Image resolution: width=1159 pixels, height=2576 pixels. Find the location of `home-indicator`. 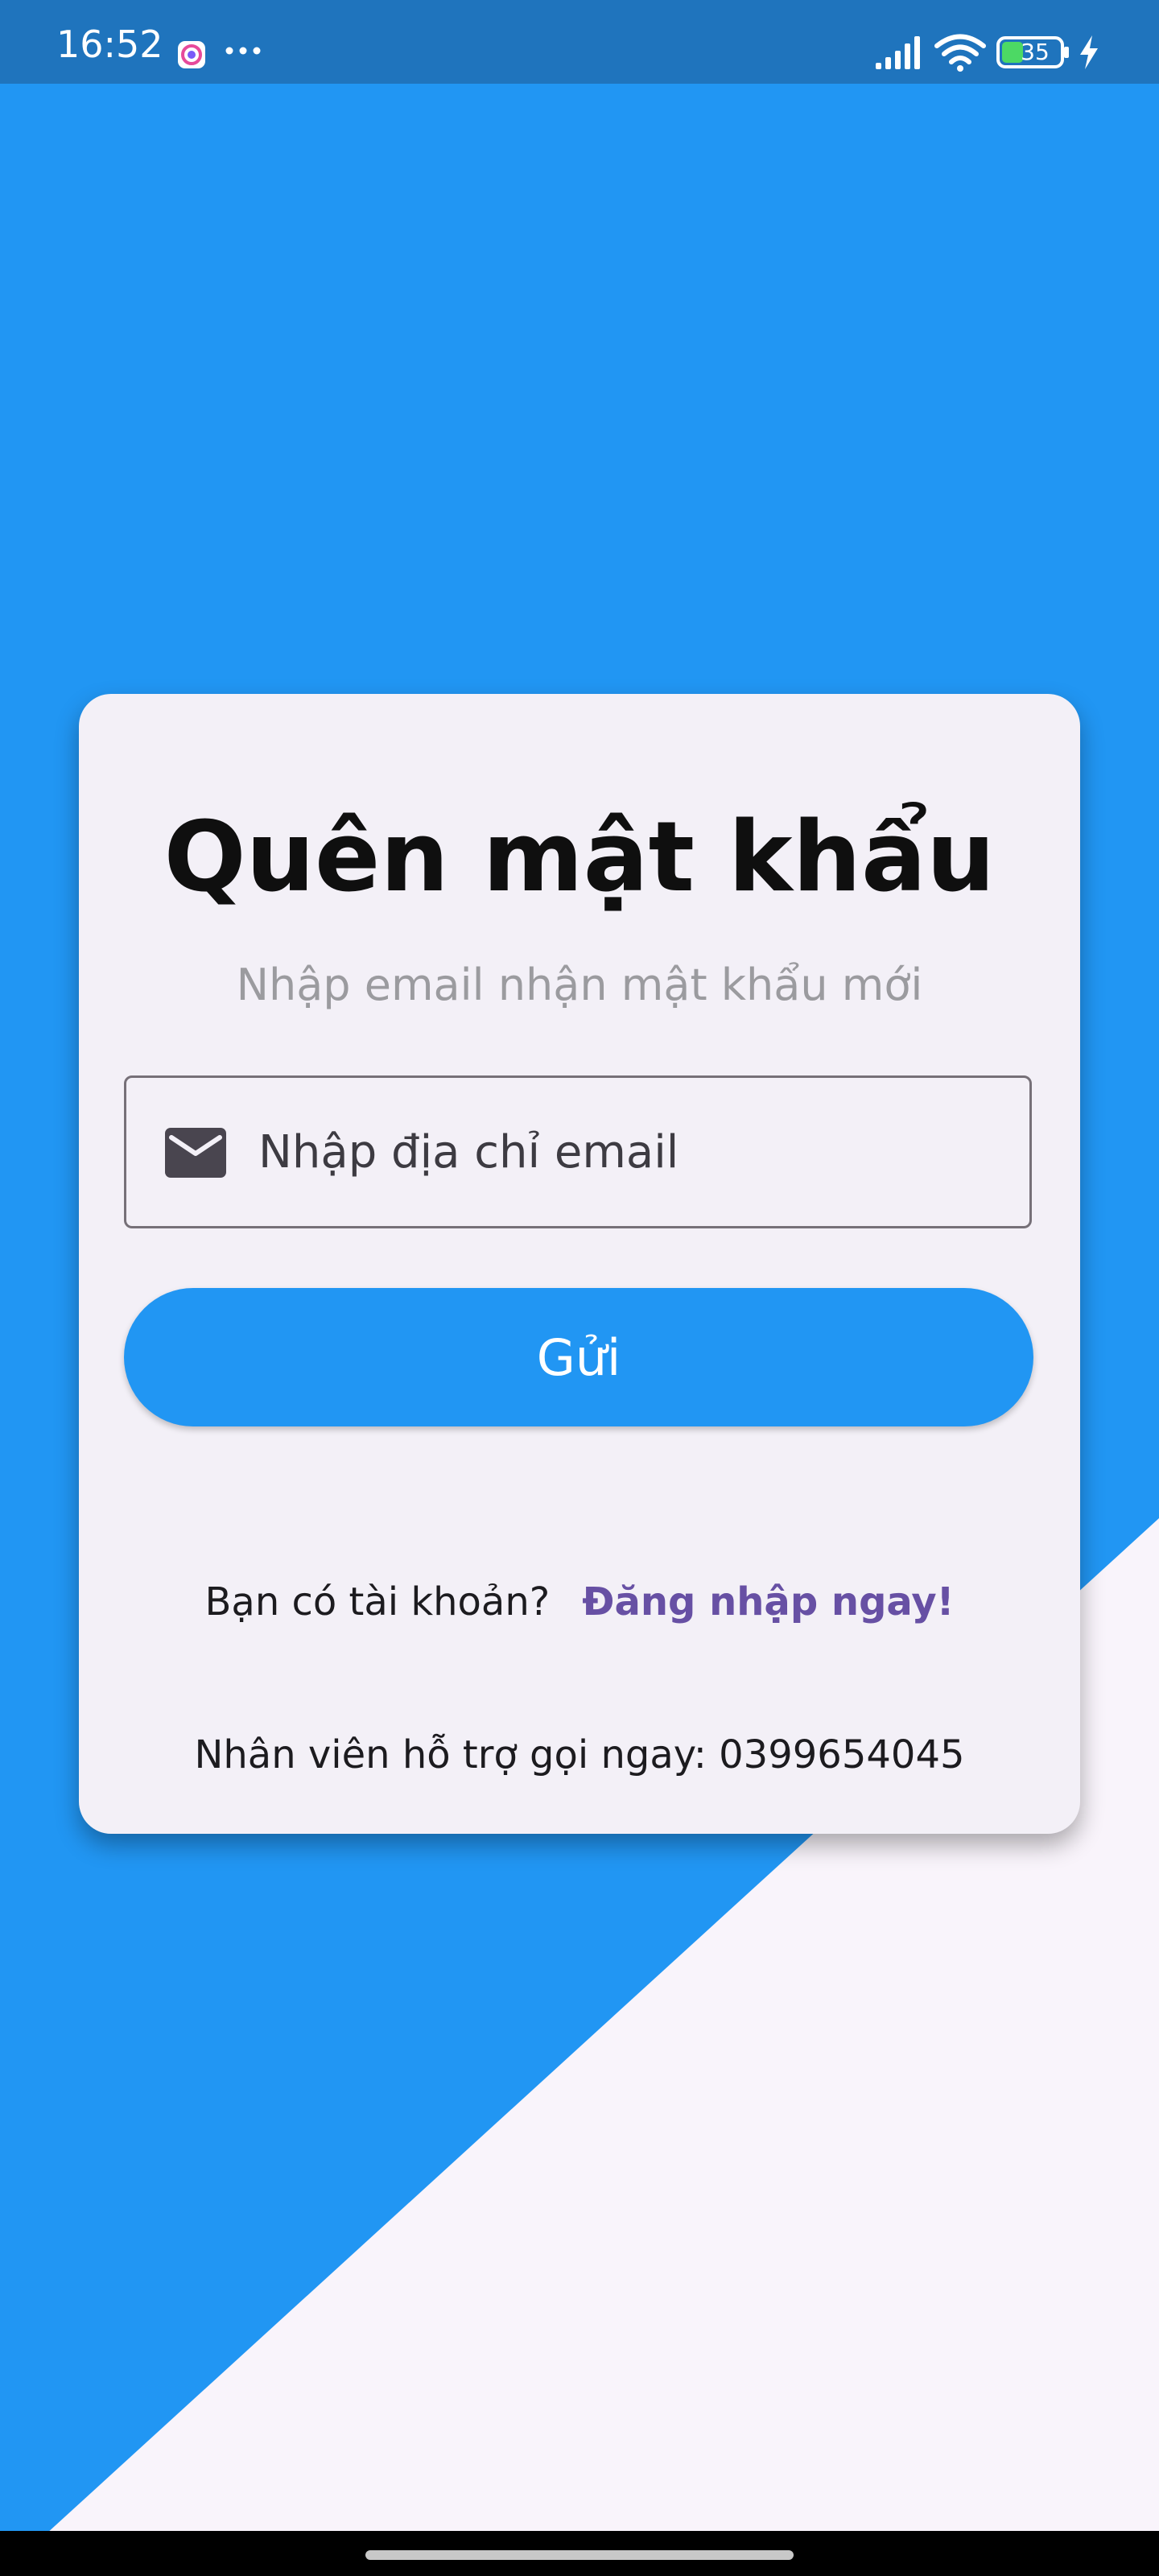

home-indicator is located at coordinates (579, 2555).